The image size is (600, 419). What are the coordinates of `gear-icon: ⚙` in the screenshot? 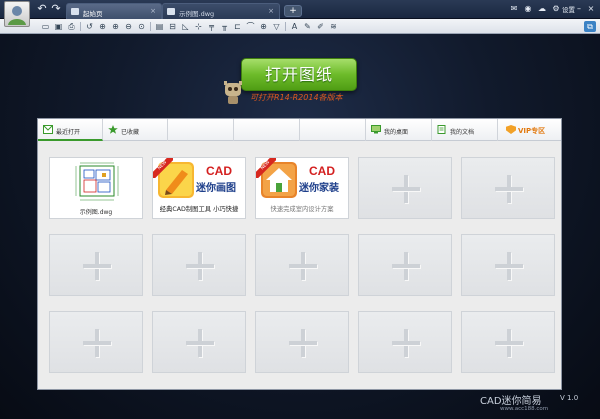 It's located at (556, 9).